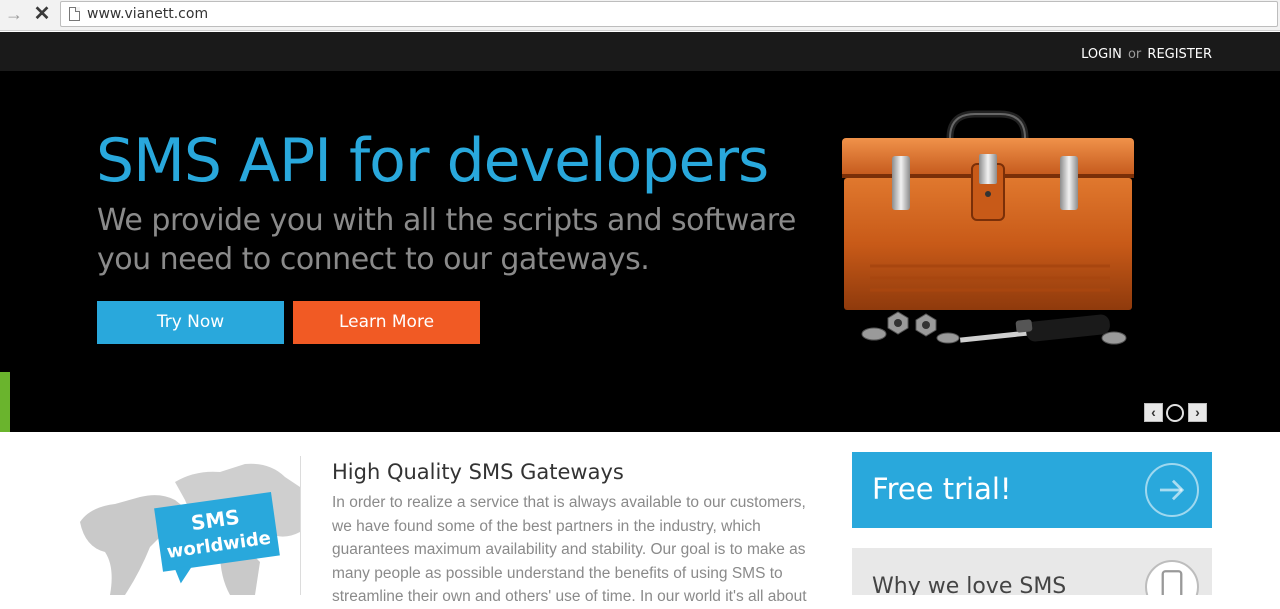 The width and height of the screenshot is (1280, 609). Describe the element at coordinates (42, 14) in the screenshot. I see `stop-icon: ✕` at that location.